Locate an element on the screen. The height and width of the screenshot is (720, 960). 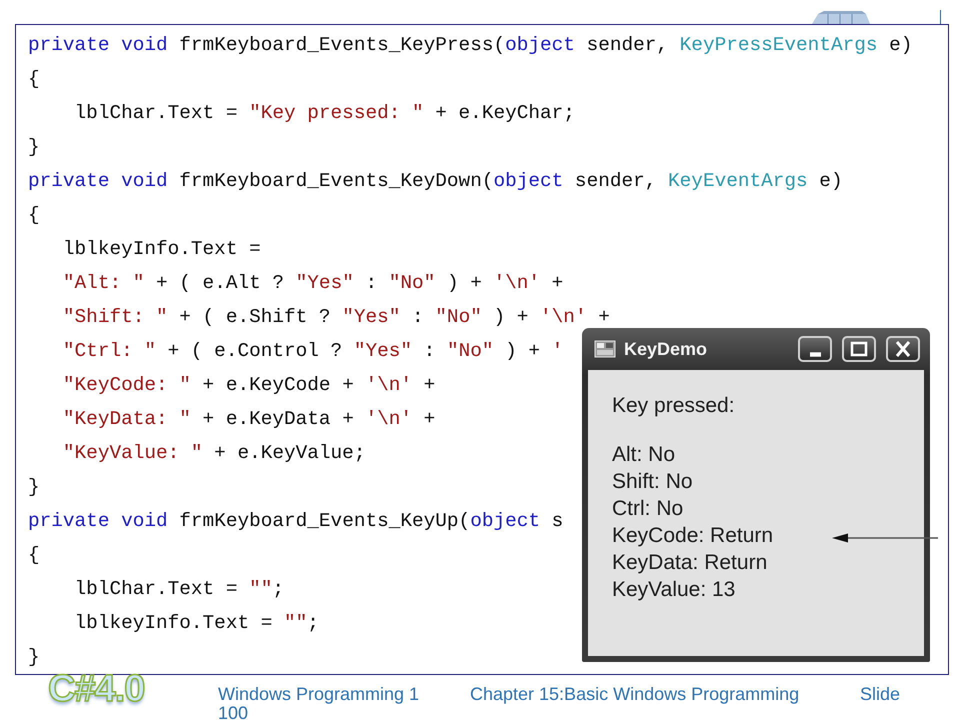
key-info-label: KeyValue: 13 is located at coordinates (674, 590).